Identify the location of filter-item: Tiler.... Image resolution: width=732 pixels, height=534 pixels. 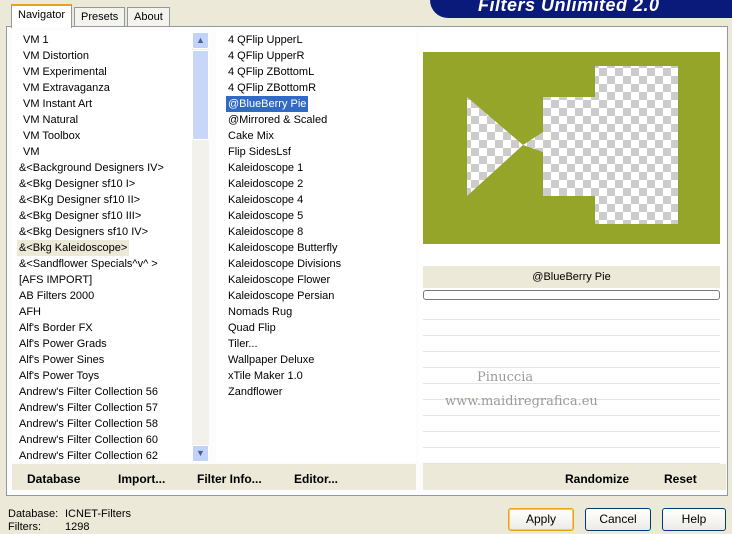
(243, 344).